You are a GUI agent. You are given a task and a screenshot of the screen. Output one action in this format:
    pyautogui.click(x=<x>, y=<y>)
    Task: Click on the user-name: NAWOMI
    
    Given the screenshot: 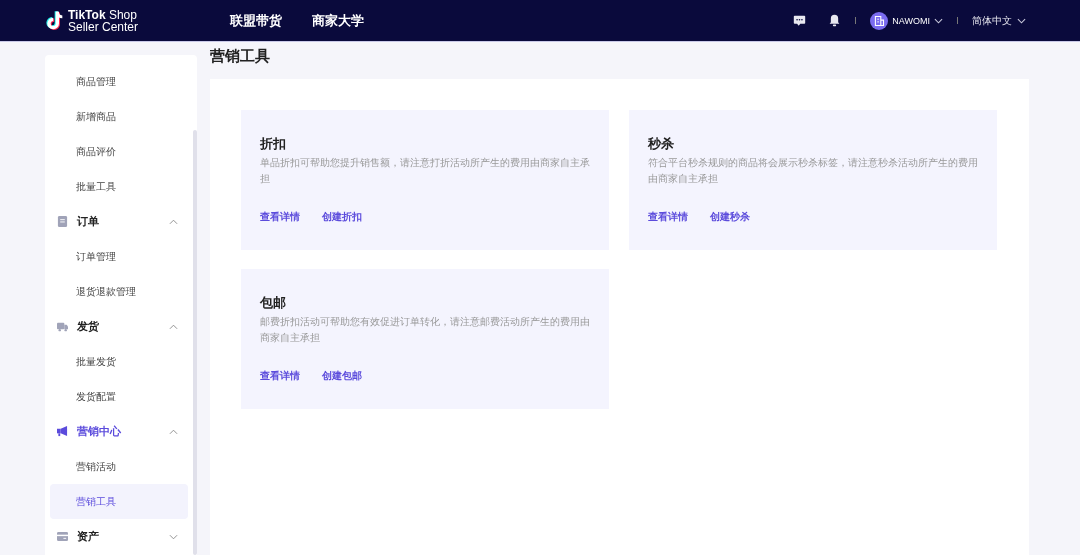 What is the action you would take?
    pyautogui.click(x=911, y=20)
    